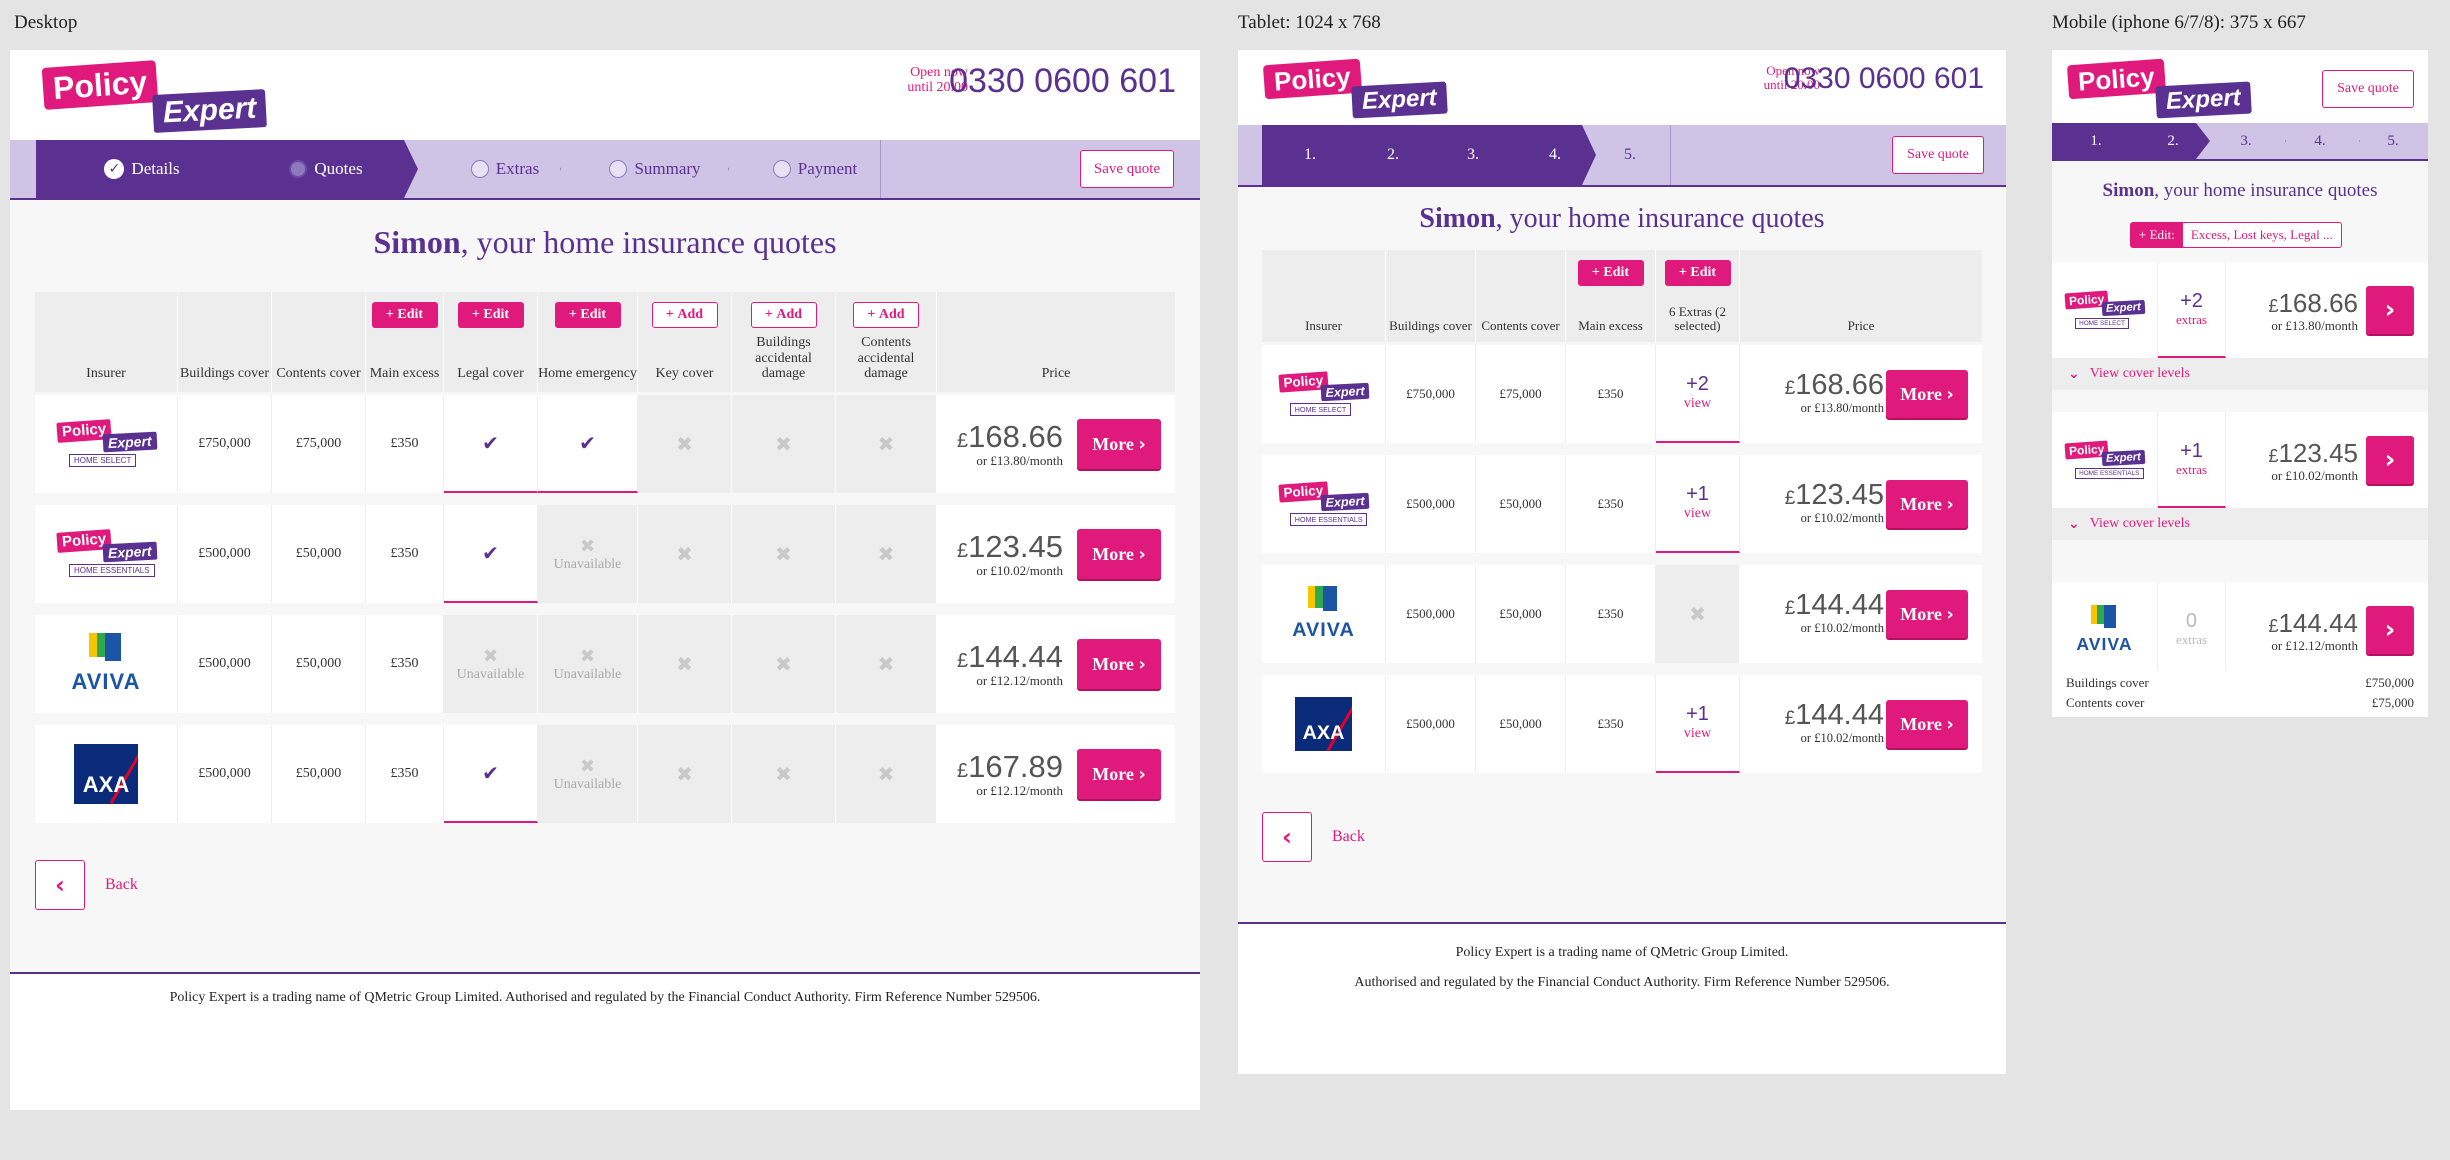  What do you see at coordinates (886, 358) in the screenshot?
I see `col-contents-ad: Contents accidental damage` at bounding box center [886, 358].